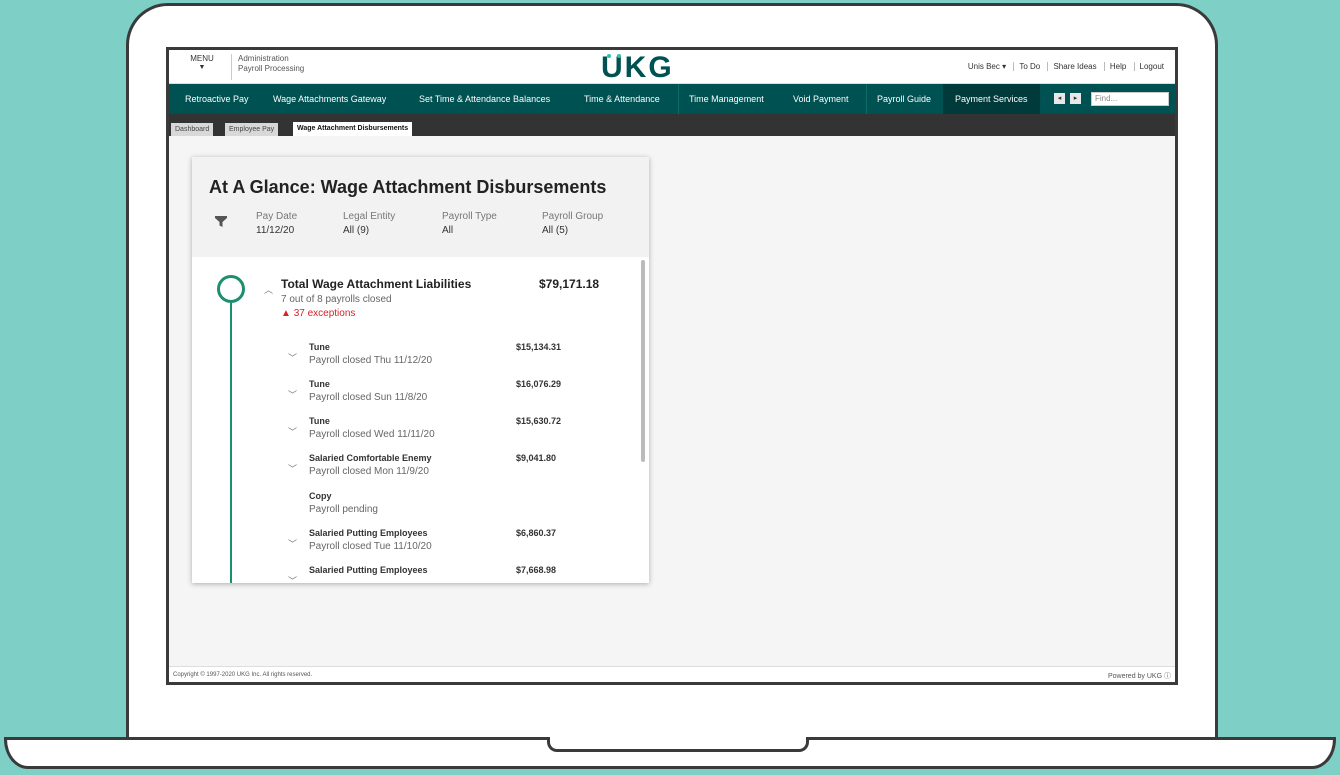  What do you see at coordinates (369, 471) in the screenshot?
I see `payroll-status: Payroll closed Mon 11/9/20` at bounding box center [369, 471].